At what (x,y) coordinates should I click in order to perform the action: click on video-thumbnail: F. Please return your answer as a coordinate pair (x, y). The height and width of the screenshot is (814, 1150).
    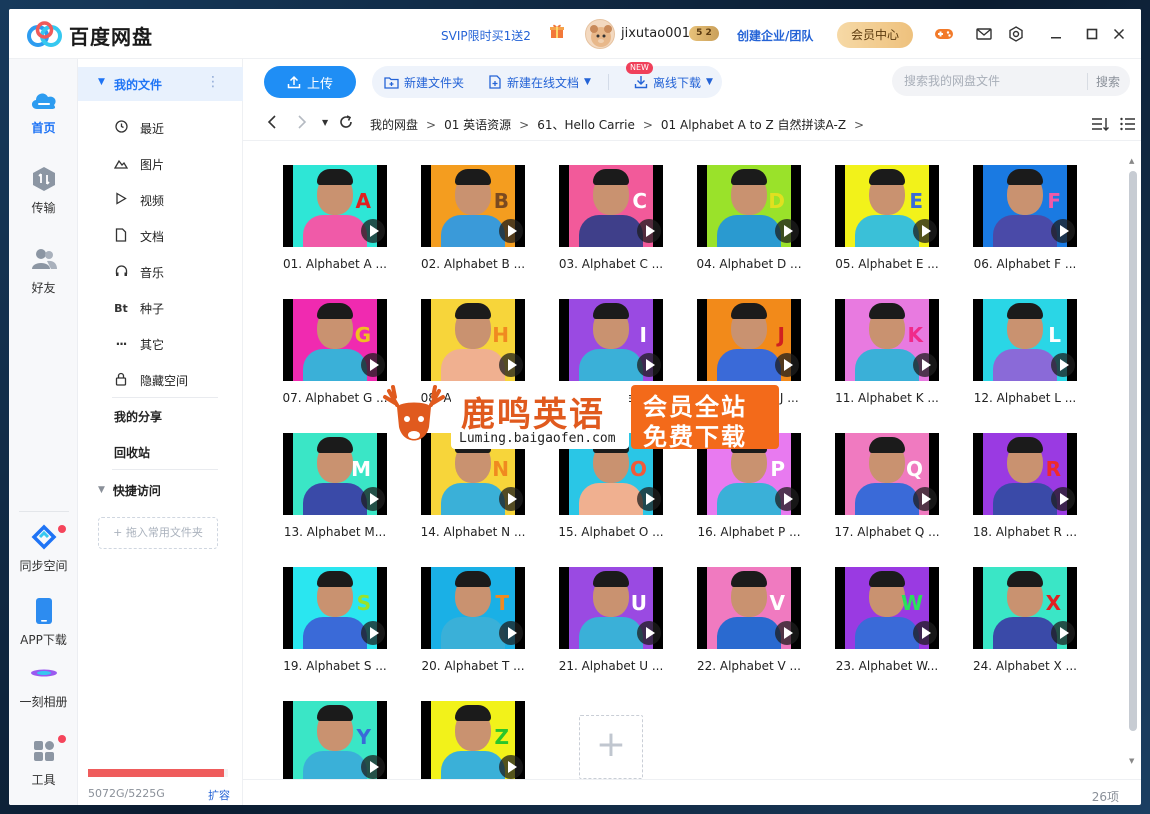
    Looking at the image, I should click on (1025, 206).